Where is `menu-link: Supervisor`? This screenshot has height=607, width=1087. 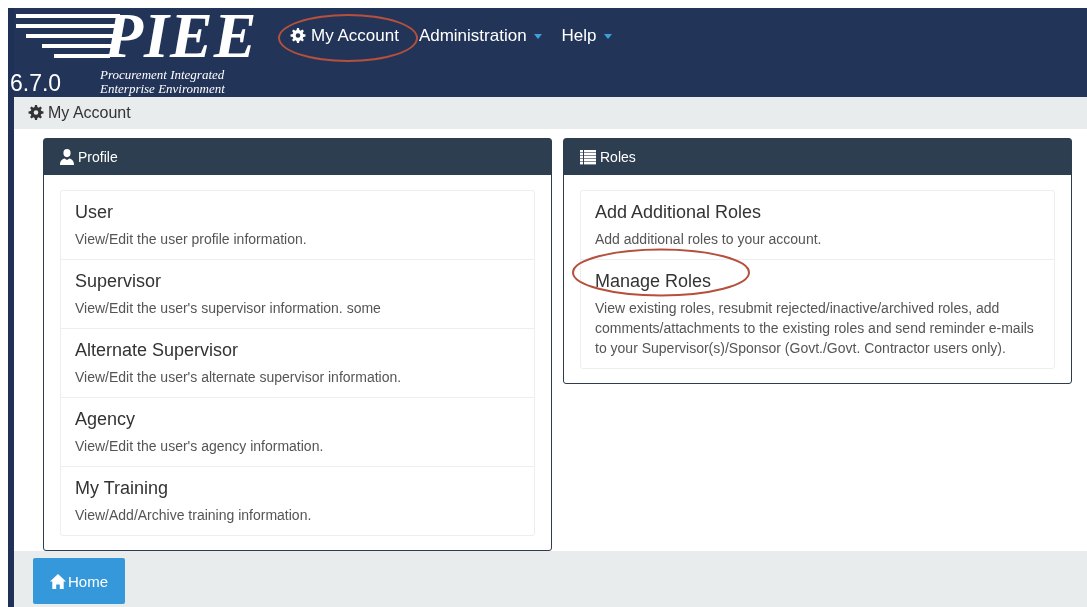
menu-link: Supervisor is located at coordinates (296, 282).